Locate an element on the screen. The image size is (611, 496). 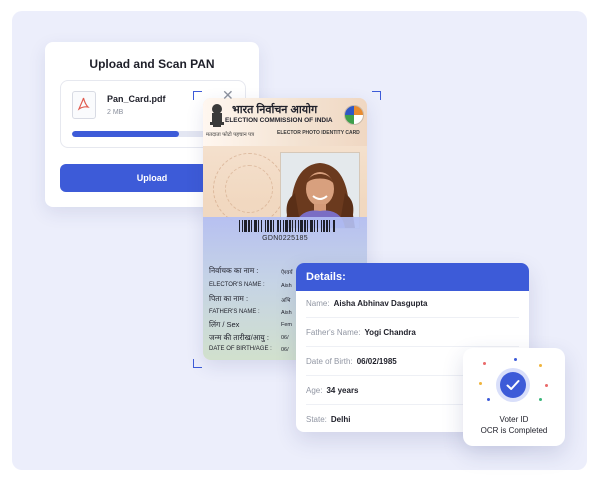
detail-label: Date of Birth: is located at coordinates (329, 361).